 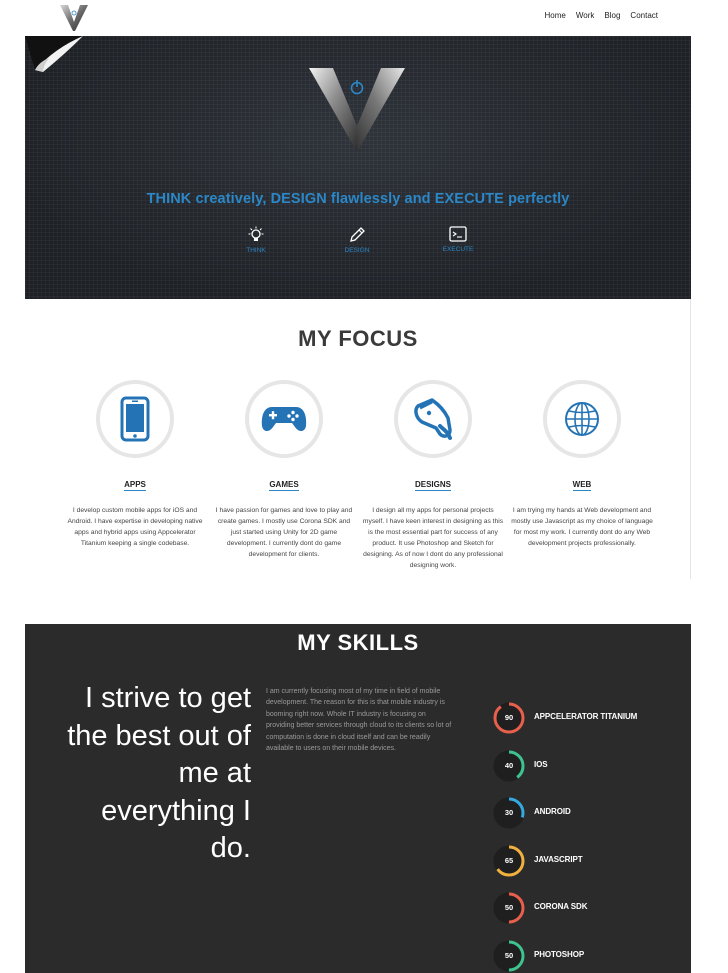 What do you see at coordinates (591, 861) in the screenshot?
I see `skill-item: 65 JAVASCRIPT` at bounding box center [591, 861].